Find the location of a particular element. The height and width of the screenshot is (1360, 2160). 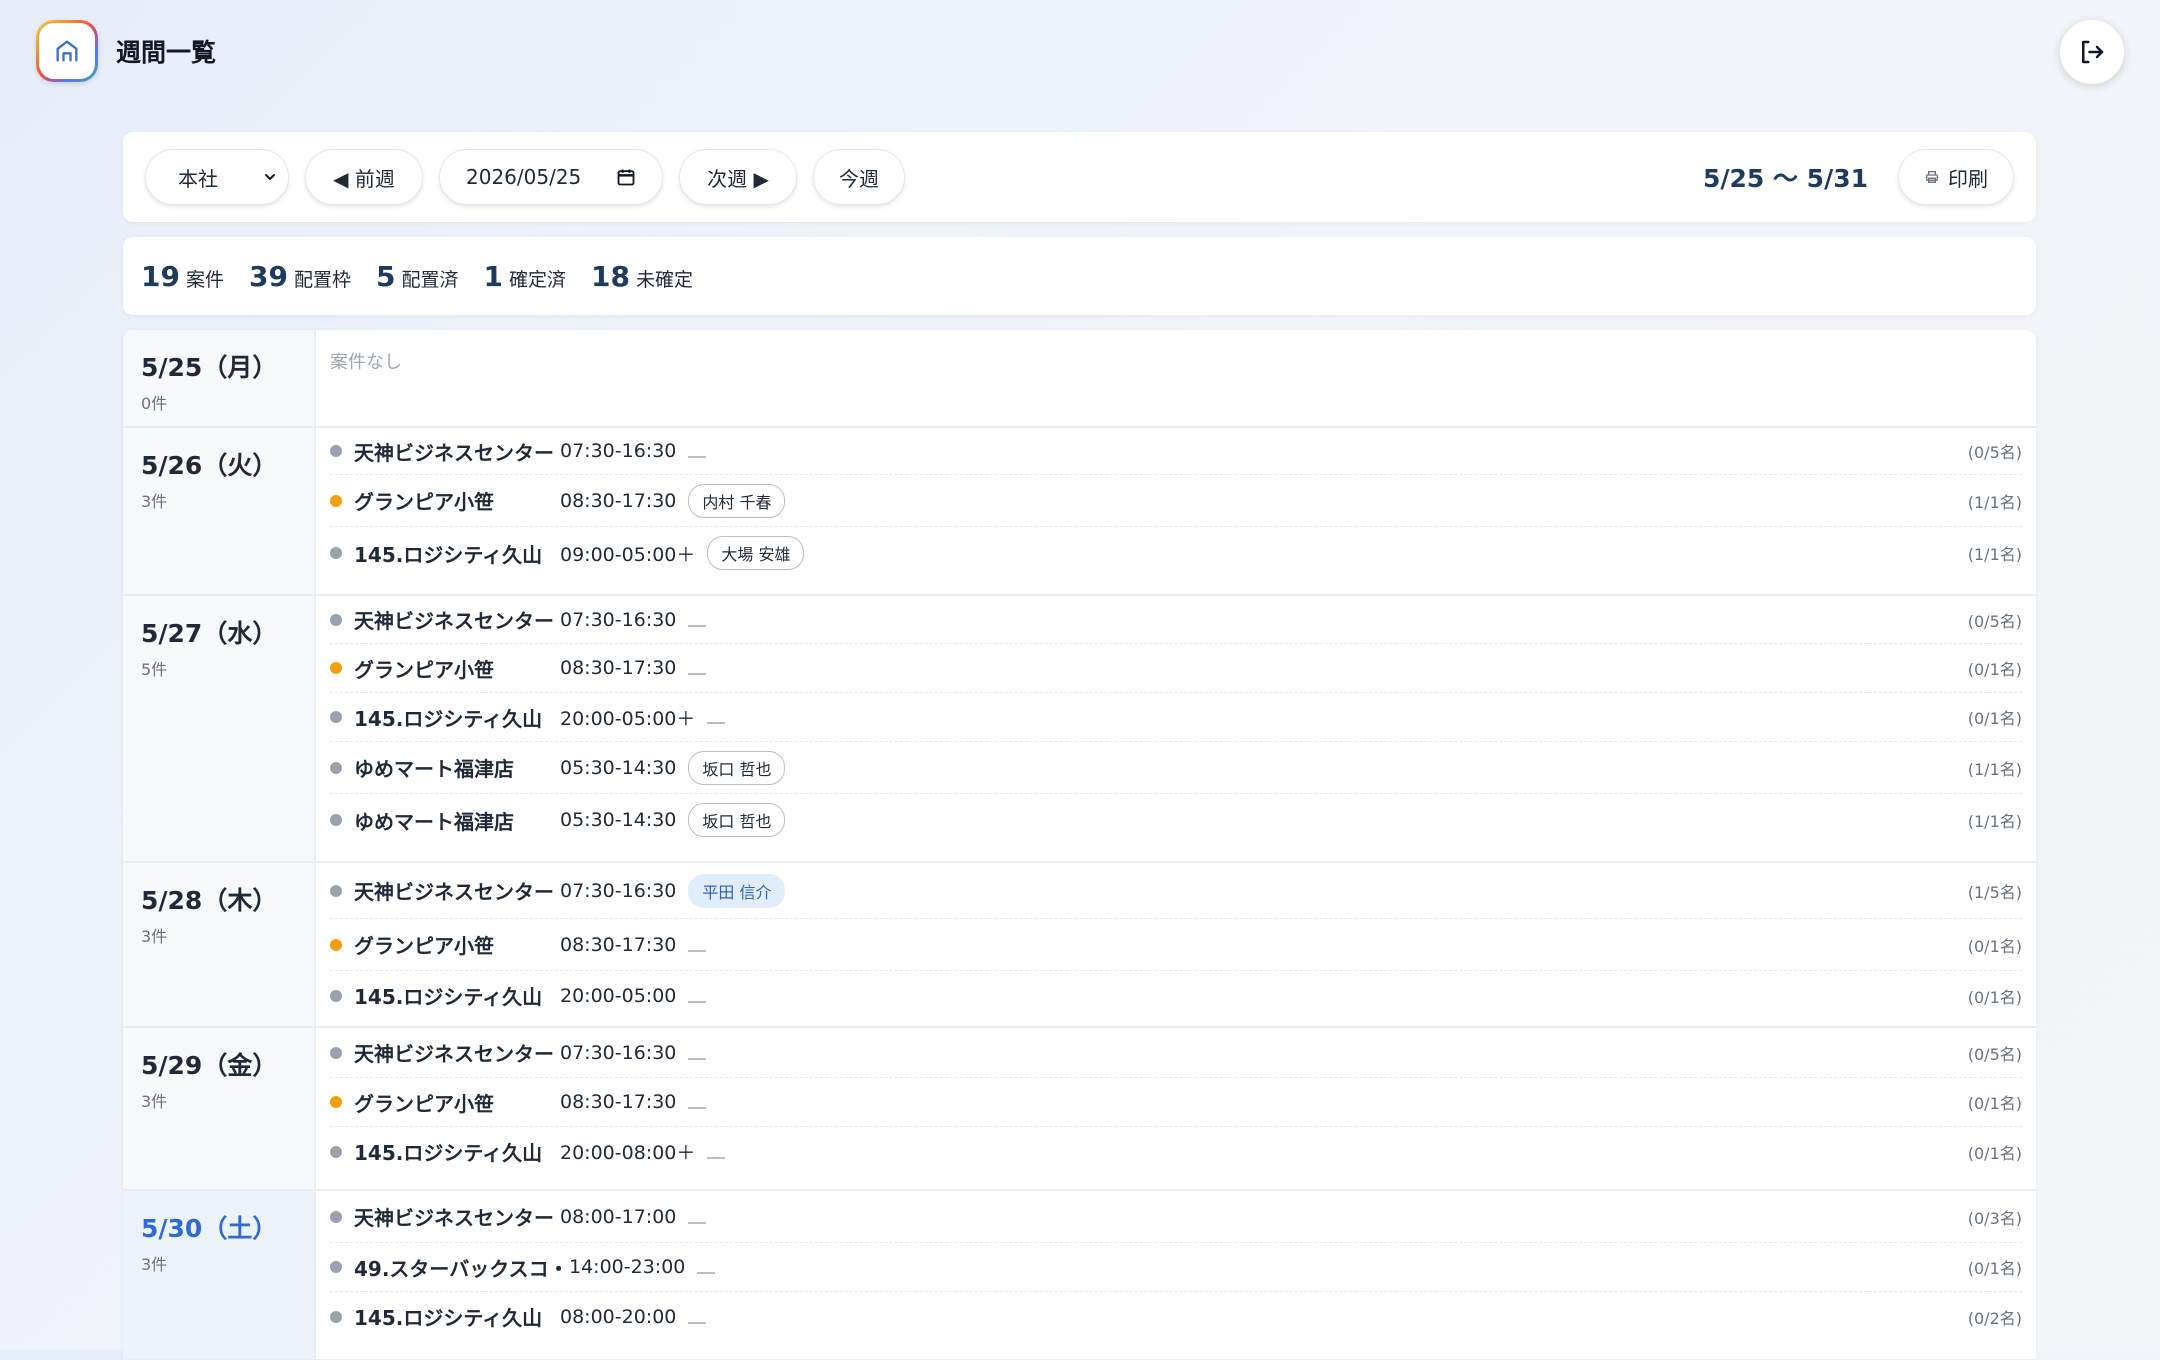

job-row: 天神ビジネスセンター 07:30-16:30 平田 信介 (1/5名) is located at coordinates (1176, 891).